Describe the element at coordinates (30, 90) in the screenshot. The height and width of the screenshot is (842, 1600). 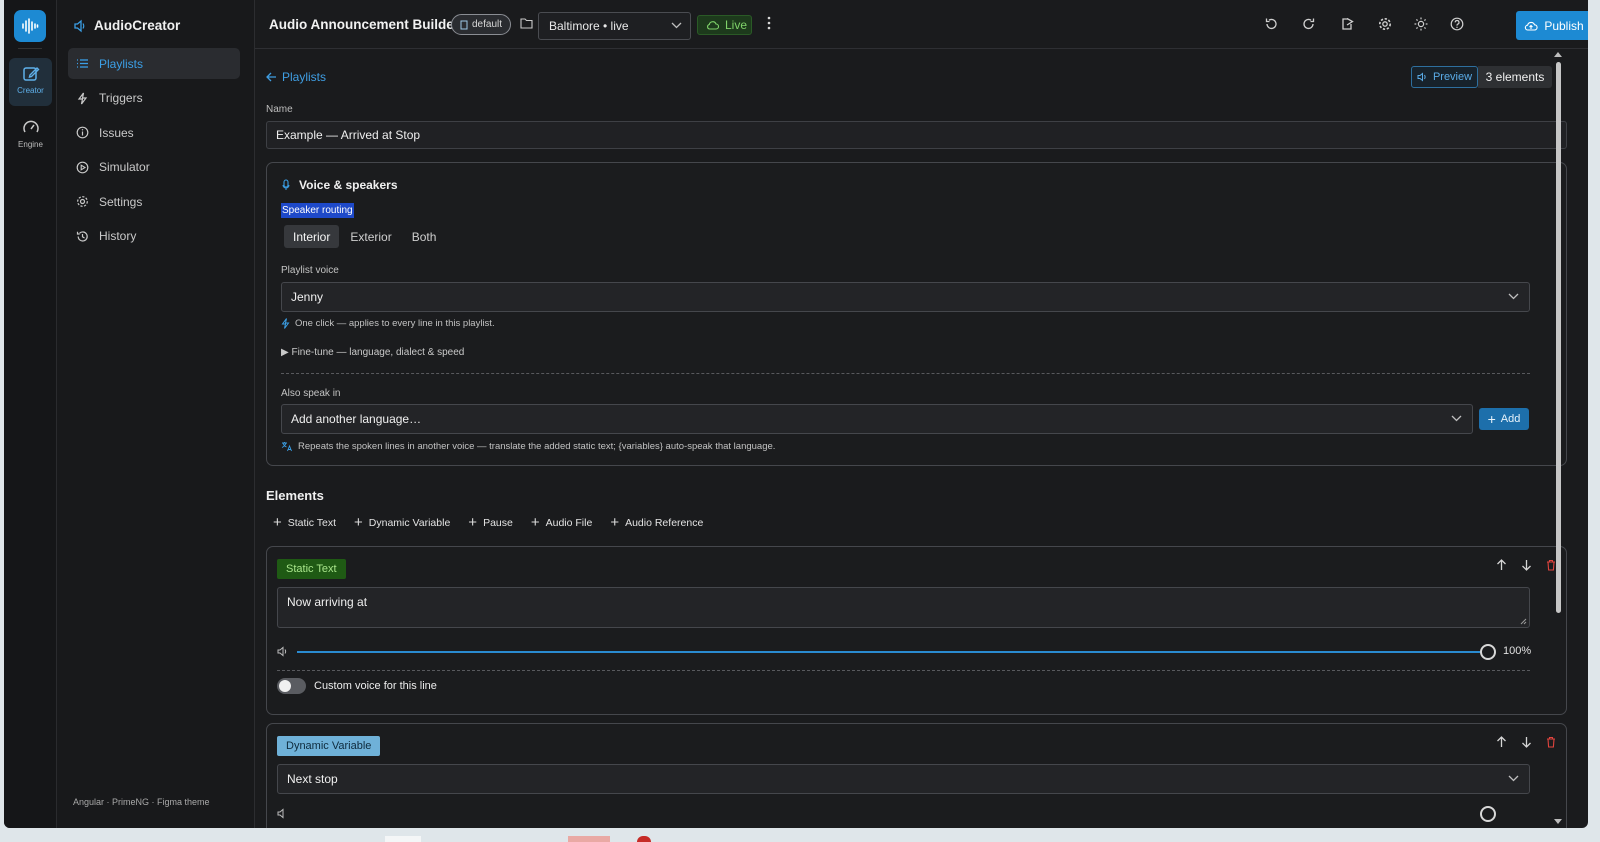
I see `rail-item-label: Creator` at that location.